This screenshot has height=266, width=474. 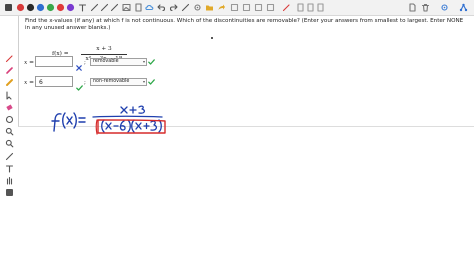 What do you see at coordinates (96, 127) in the screenshot?
I see `highlight-box-left-edge` at bounding box center [96, 127].